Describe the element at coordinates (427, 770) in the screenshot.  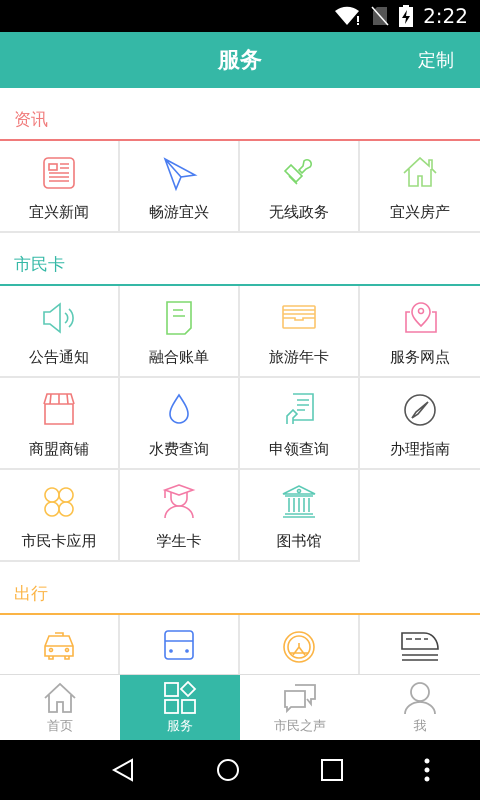
I see `more-icon` at that location.